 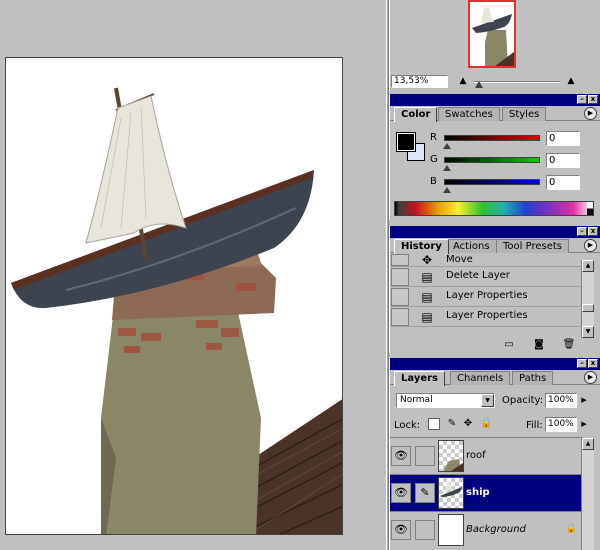 I want to click on green-value-field: 0, so click(x=563, y=160).